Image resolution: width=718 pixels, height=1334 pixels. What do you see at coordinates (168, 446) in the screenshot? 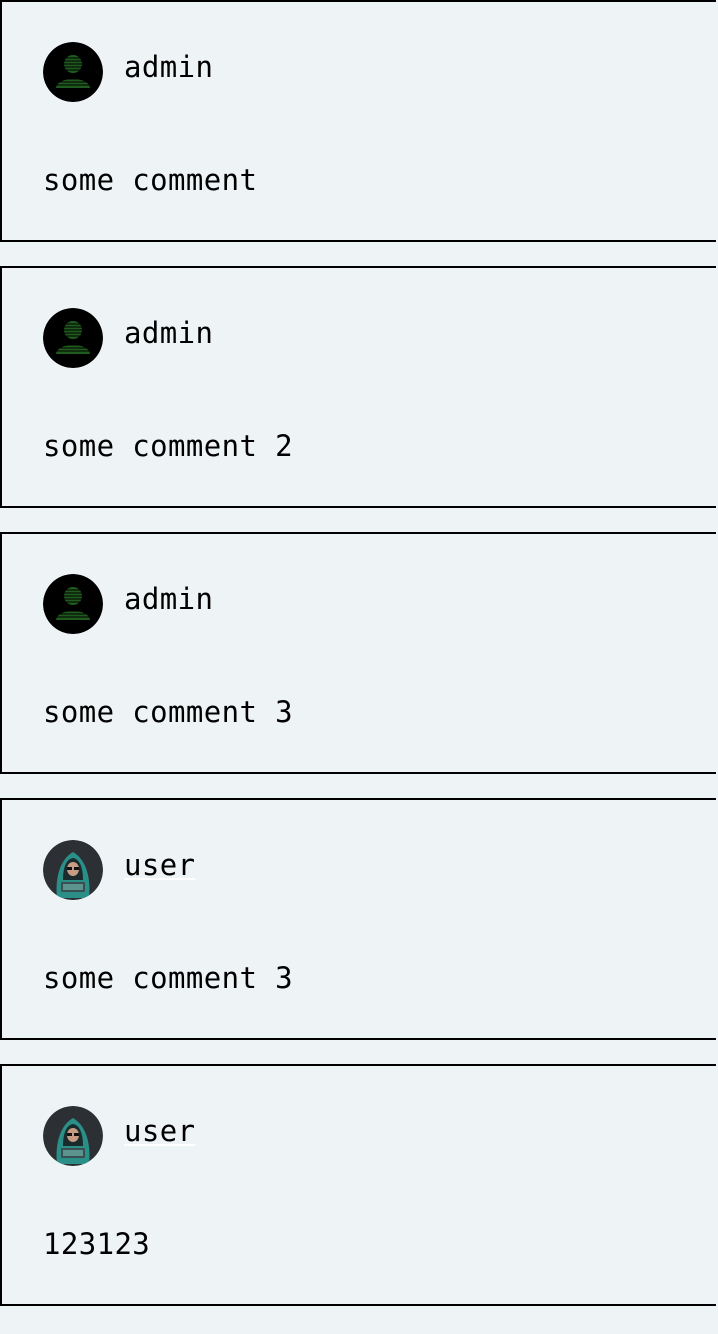
I see `comment-text: some comment 2` at bounding box center [168, 446].